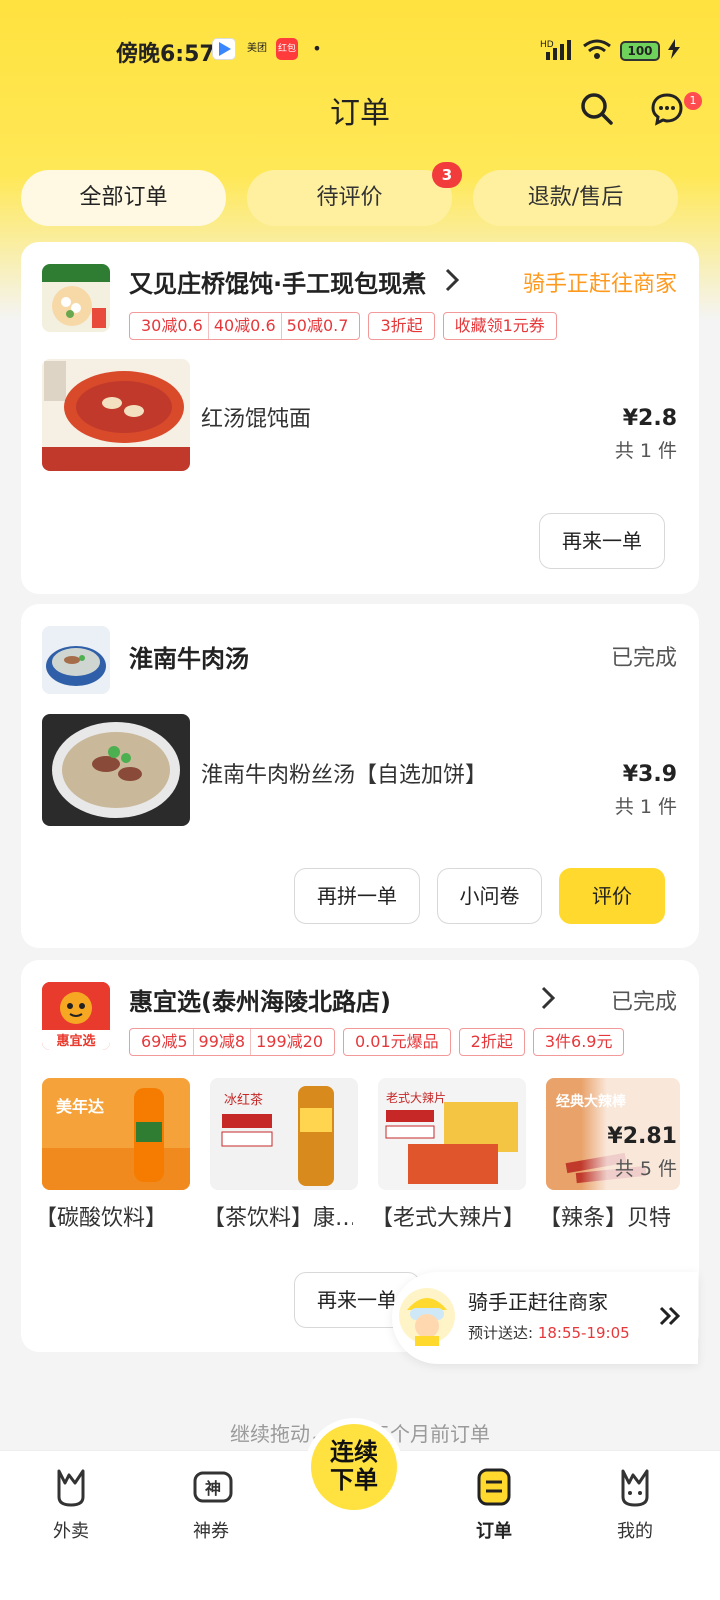  Describe the element at coordinates (354, 1452) in the screenshot. I see `center-button-line1: 连续` at that location.